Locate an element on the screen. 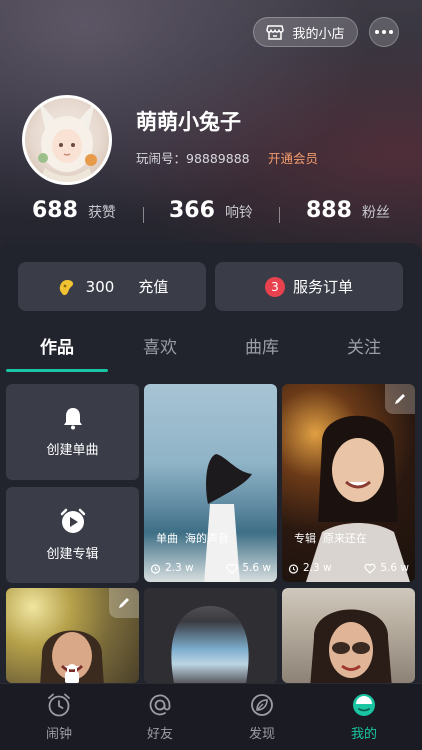 Image resolution: width=422 pixels, height=750 pixels. nickname: 萌萌小兔子 is located at coordinates (188, 122).